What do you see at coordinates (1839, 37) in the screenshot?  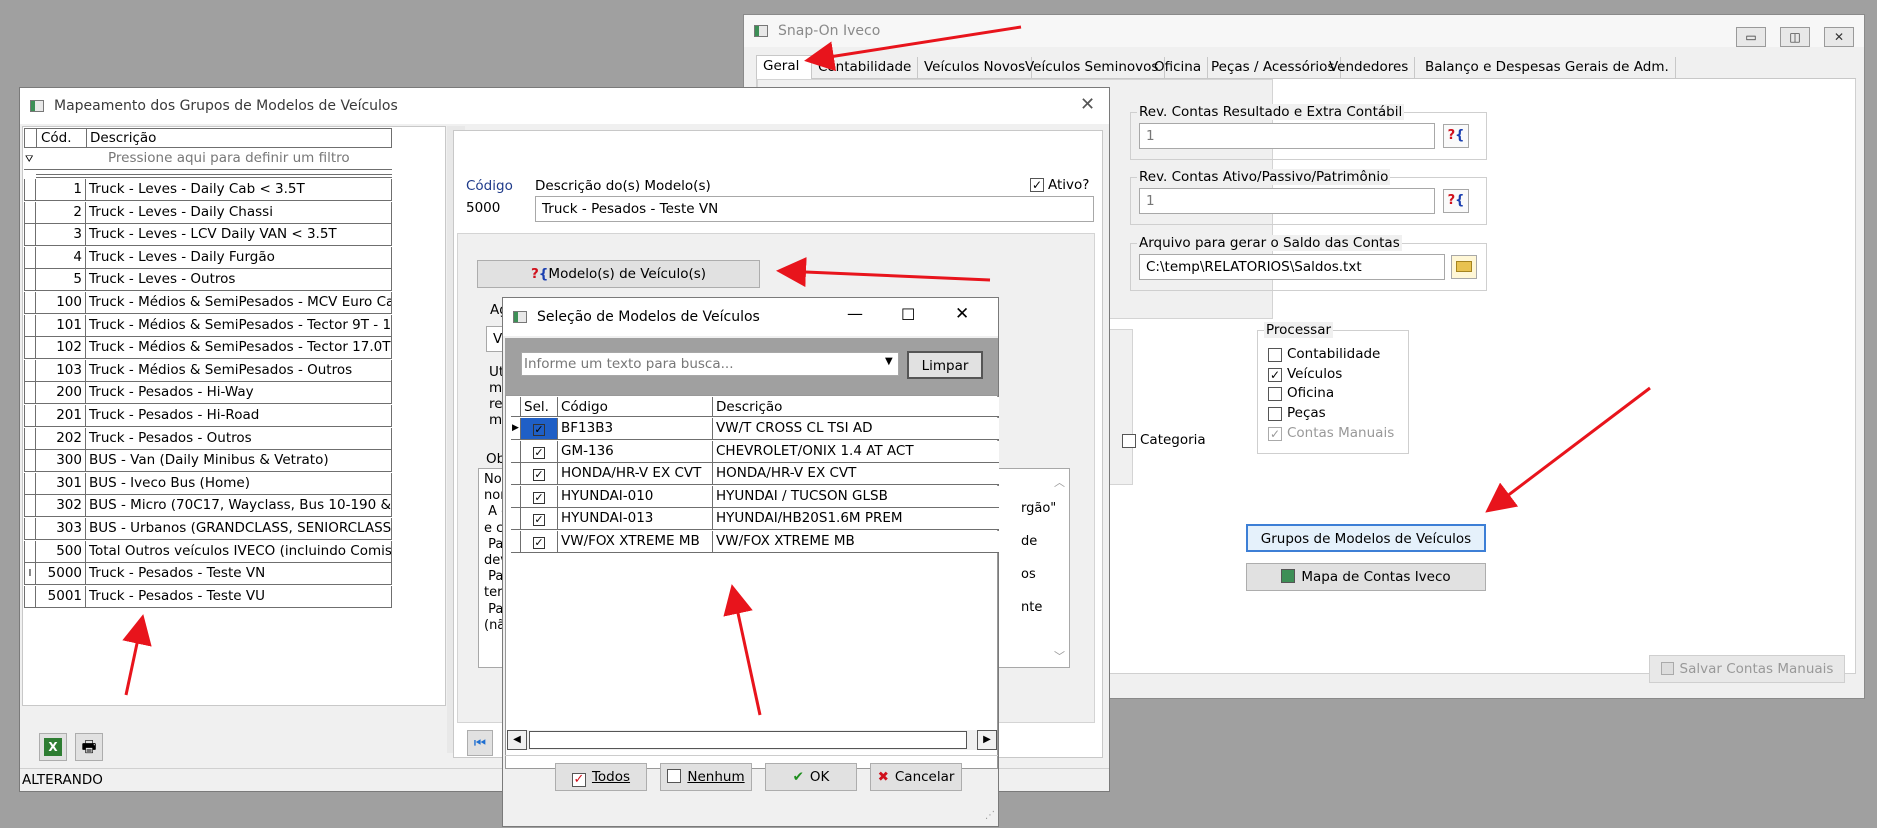 I see `close-button: ✕` at bounding box center [1839, 37].